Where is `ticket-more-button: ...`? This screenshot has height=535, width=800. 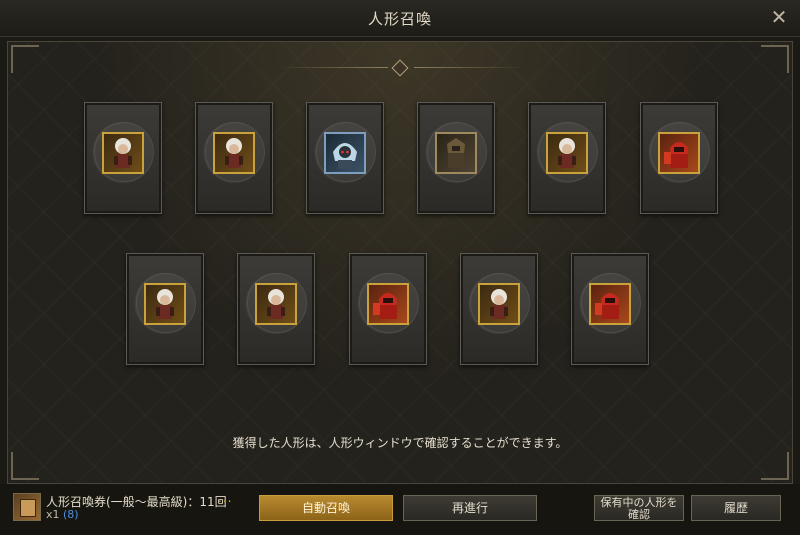
ticket-more-button: ... is located at coordinates (225, 498).